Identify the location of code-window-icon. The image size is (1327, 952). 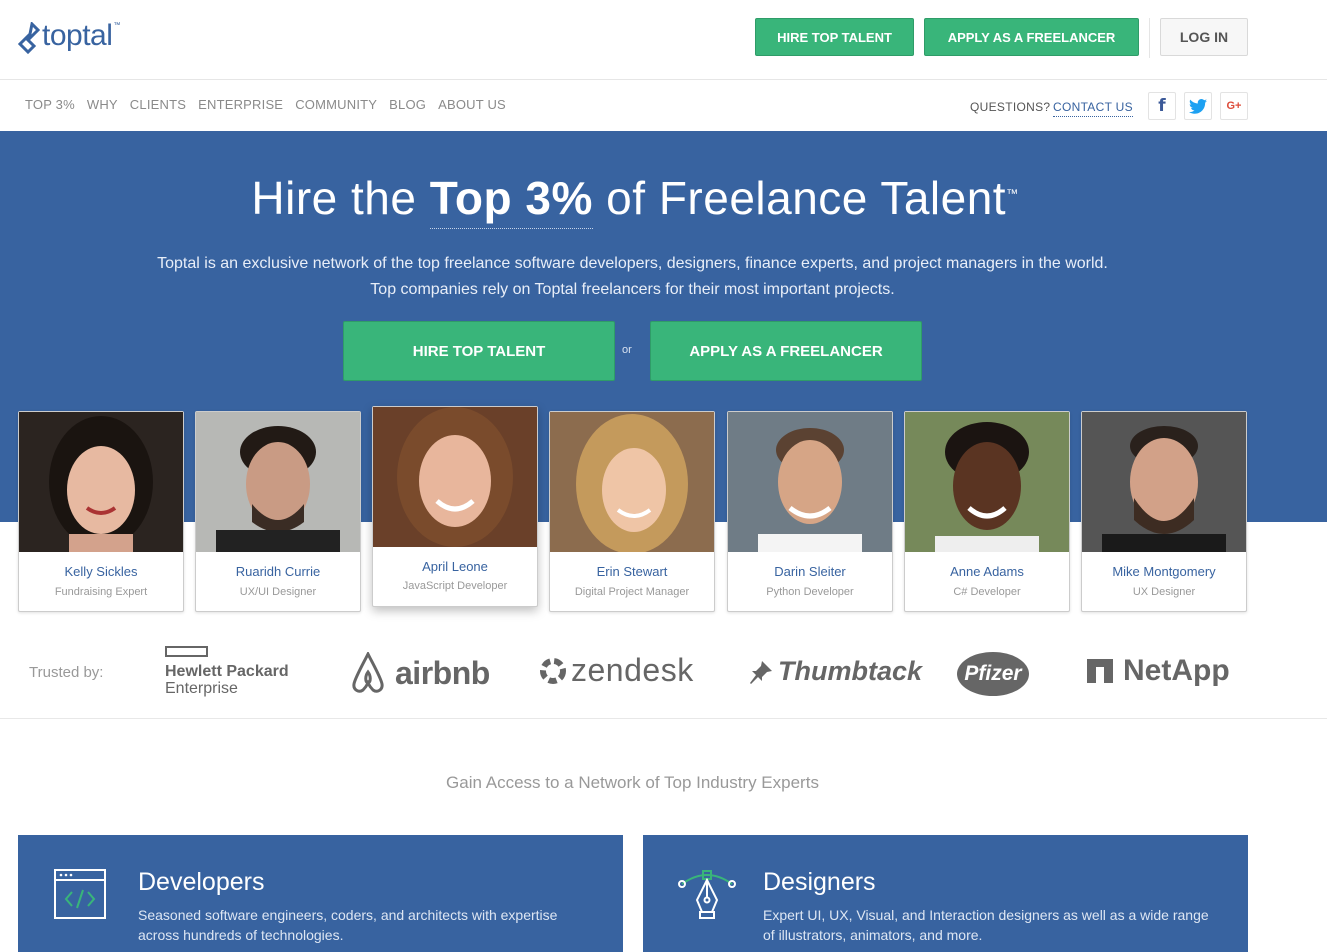
(80, 894).